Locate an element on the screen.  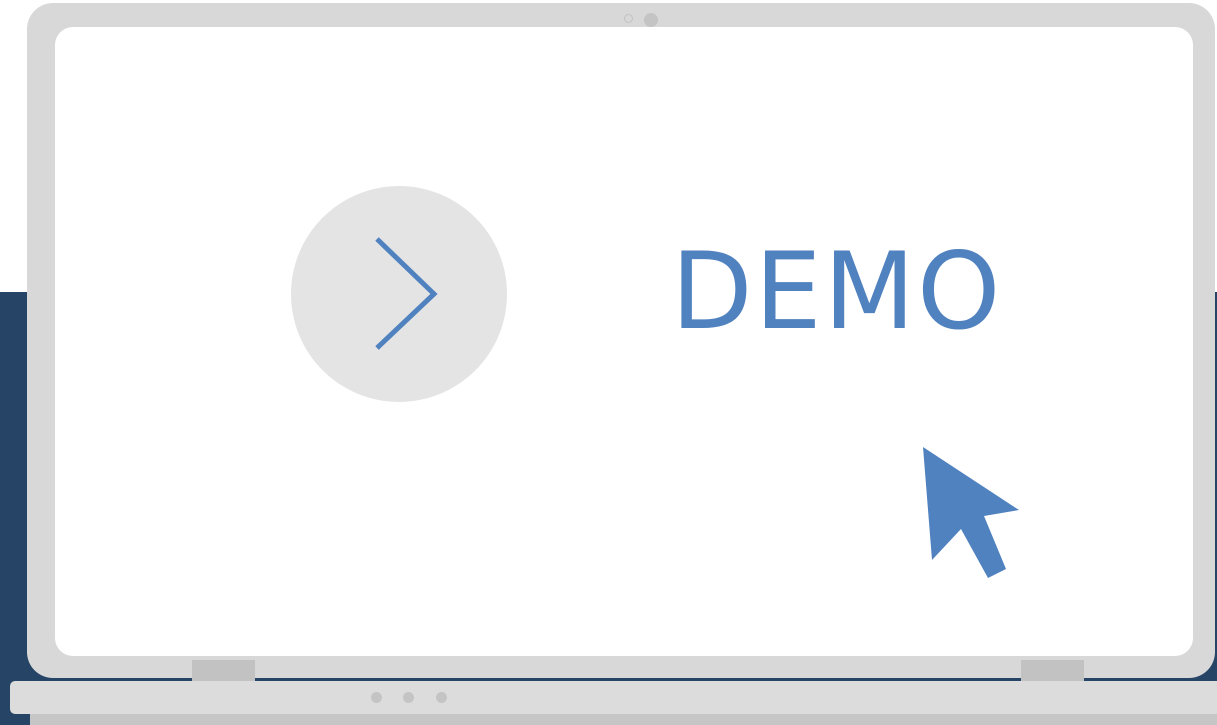
play-button is located at coordinates (399, 294).